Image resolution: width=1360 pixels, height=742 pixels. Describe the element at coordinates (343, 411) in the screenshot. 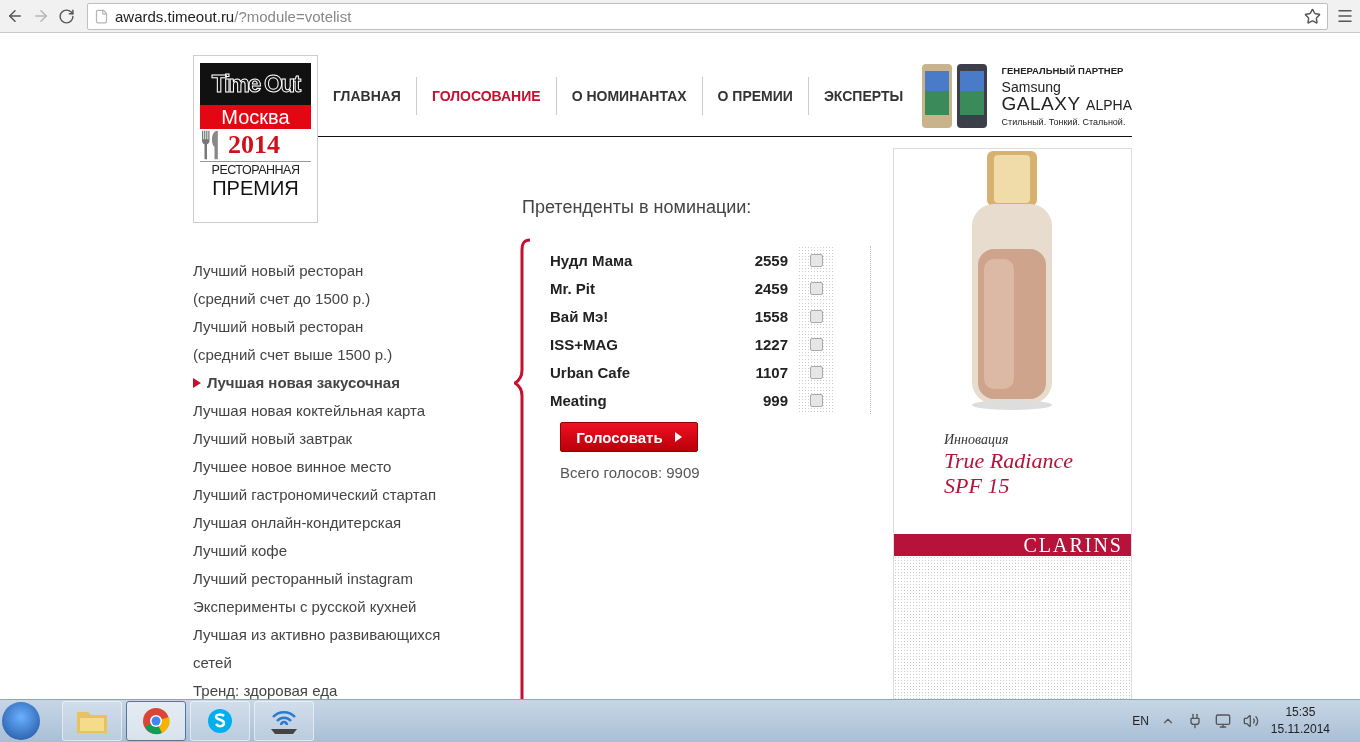

I see `category-link: Лучшая новая коктейльная карта` at that location.